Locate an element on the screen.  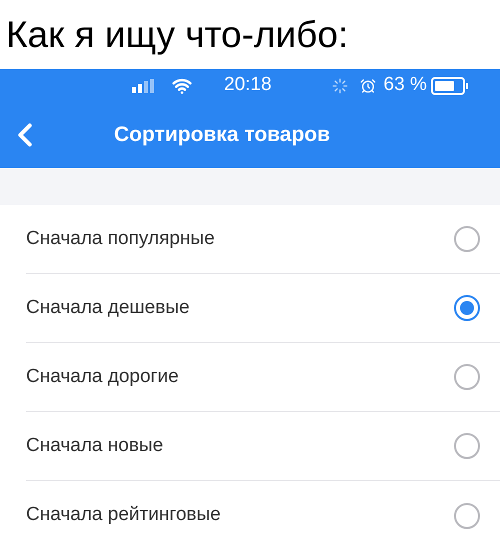
sort-option: Сначала популярные is located at coordinates (263, 239).